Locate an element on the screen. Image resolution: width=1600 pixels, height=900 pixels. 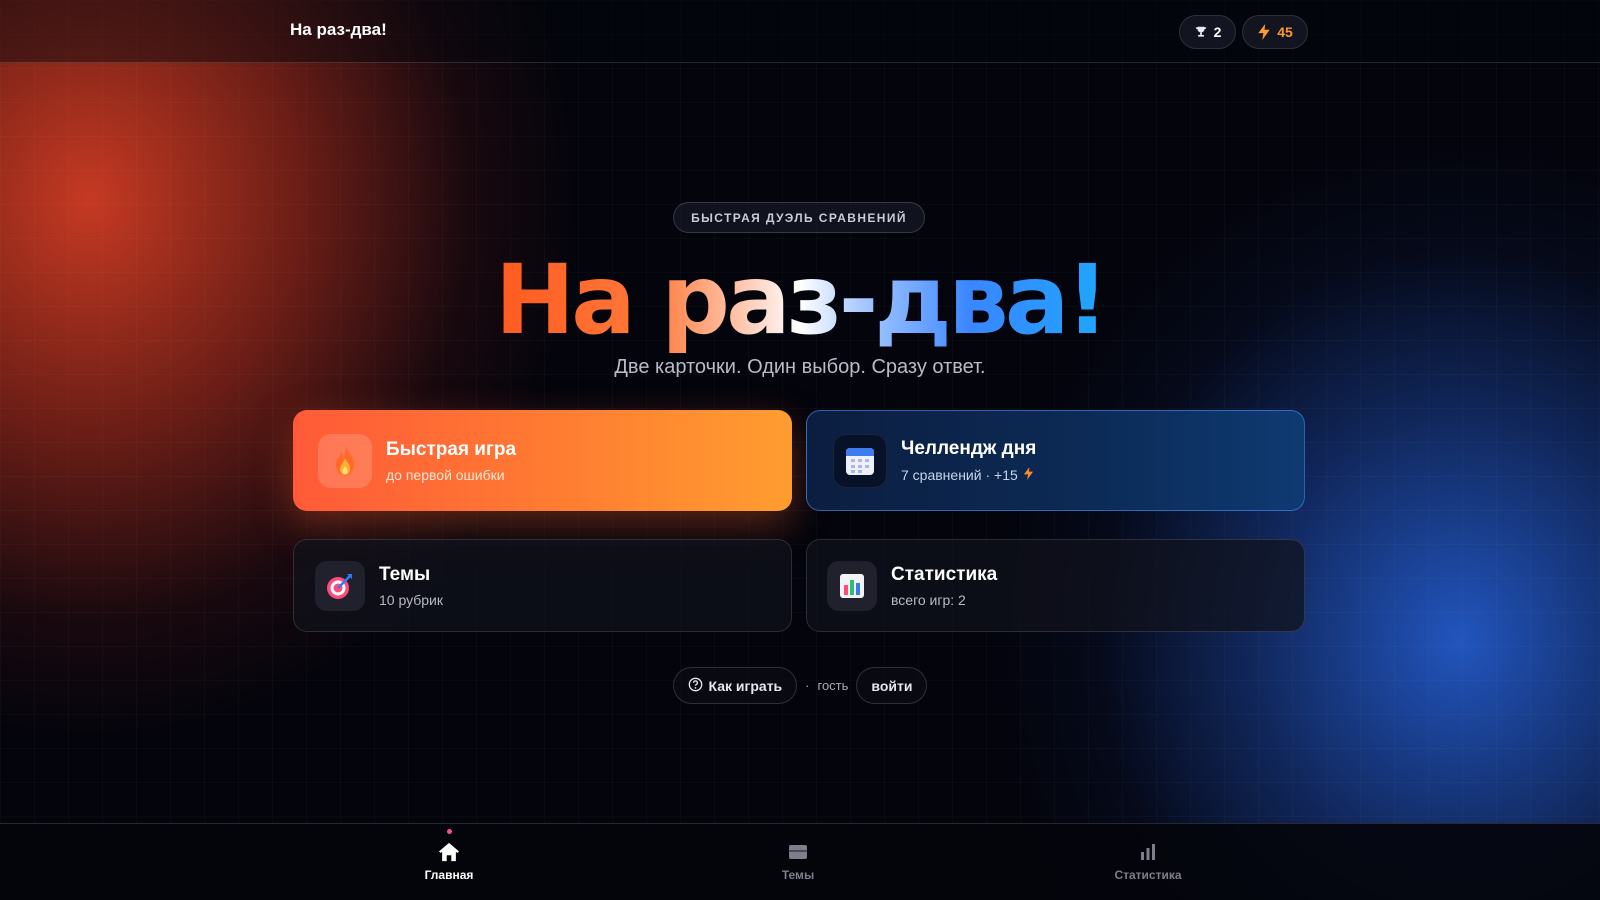
statistics-title: Статистика is located at coordinates (944, 574).